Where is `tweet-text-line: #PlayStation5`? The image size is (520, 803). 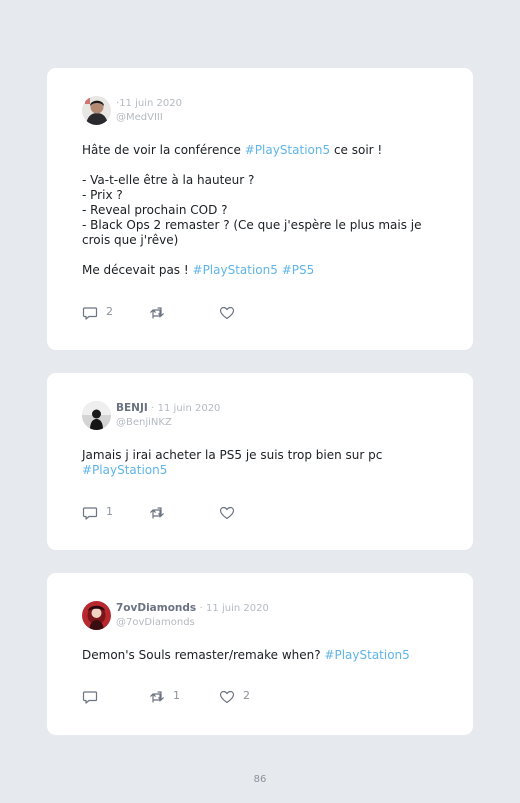 tweet-text-line: #PlayStation5 is located at coordinates (262, 470).